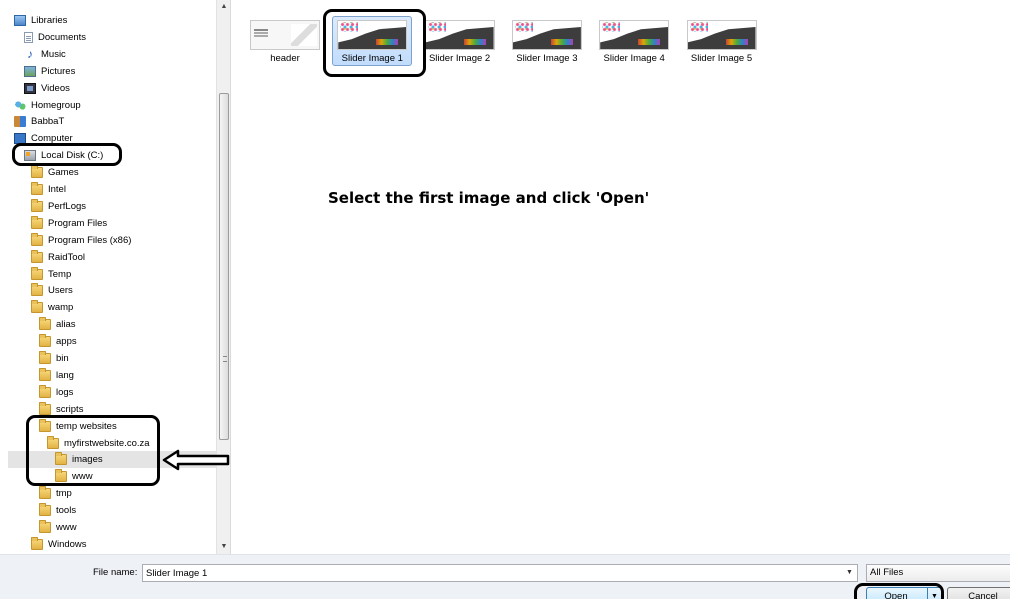 The height and width of the screenshot is (599, 1010). Describe the element at coordinates (60, 291) in the screenshot. I see `tree-item-label: Users` at that location.